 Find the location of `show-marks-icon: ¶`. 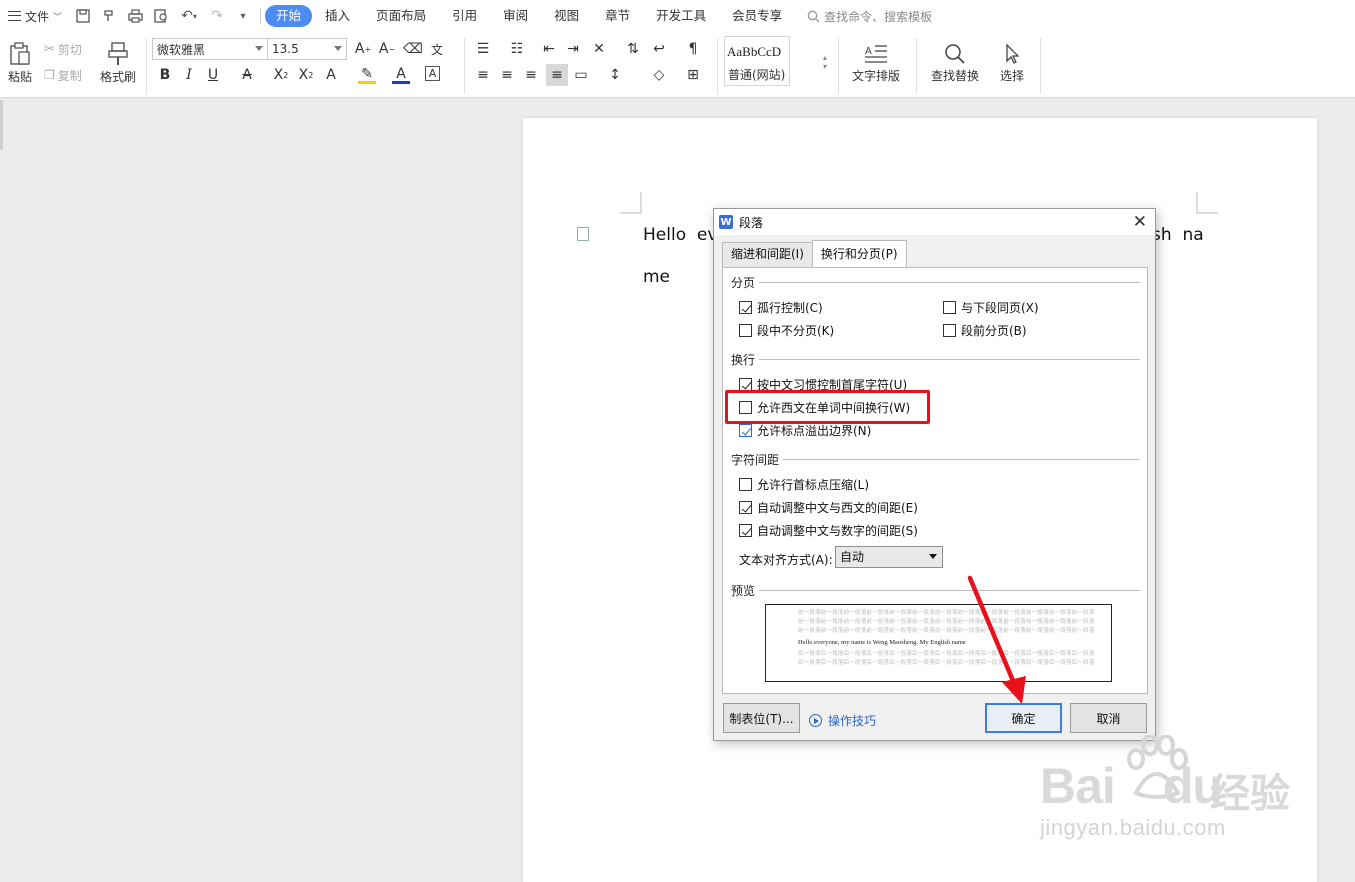

show-marks-icon: ¶ is located at coordinates (693, 49).